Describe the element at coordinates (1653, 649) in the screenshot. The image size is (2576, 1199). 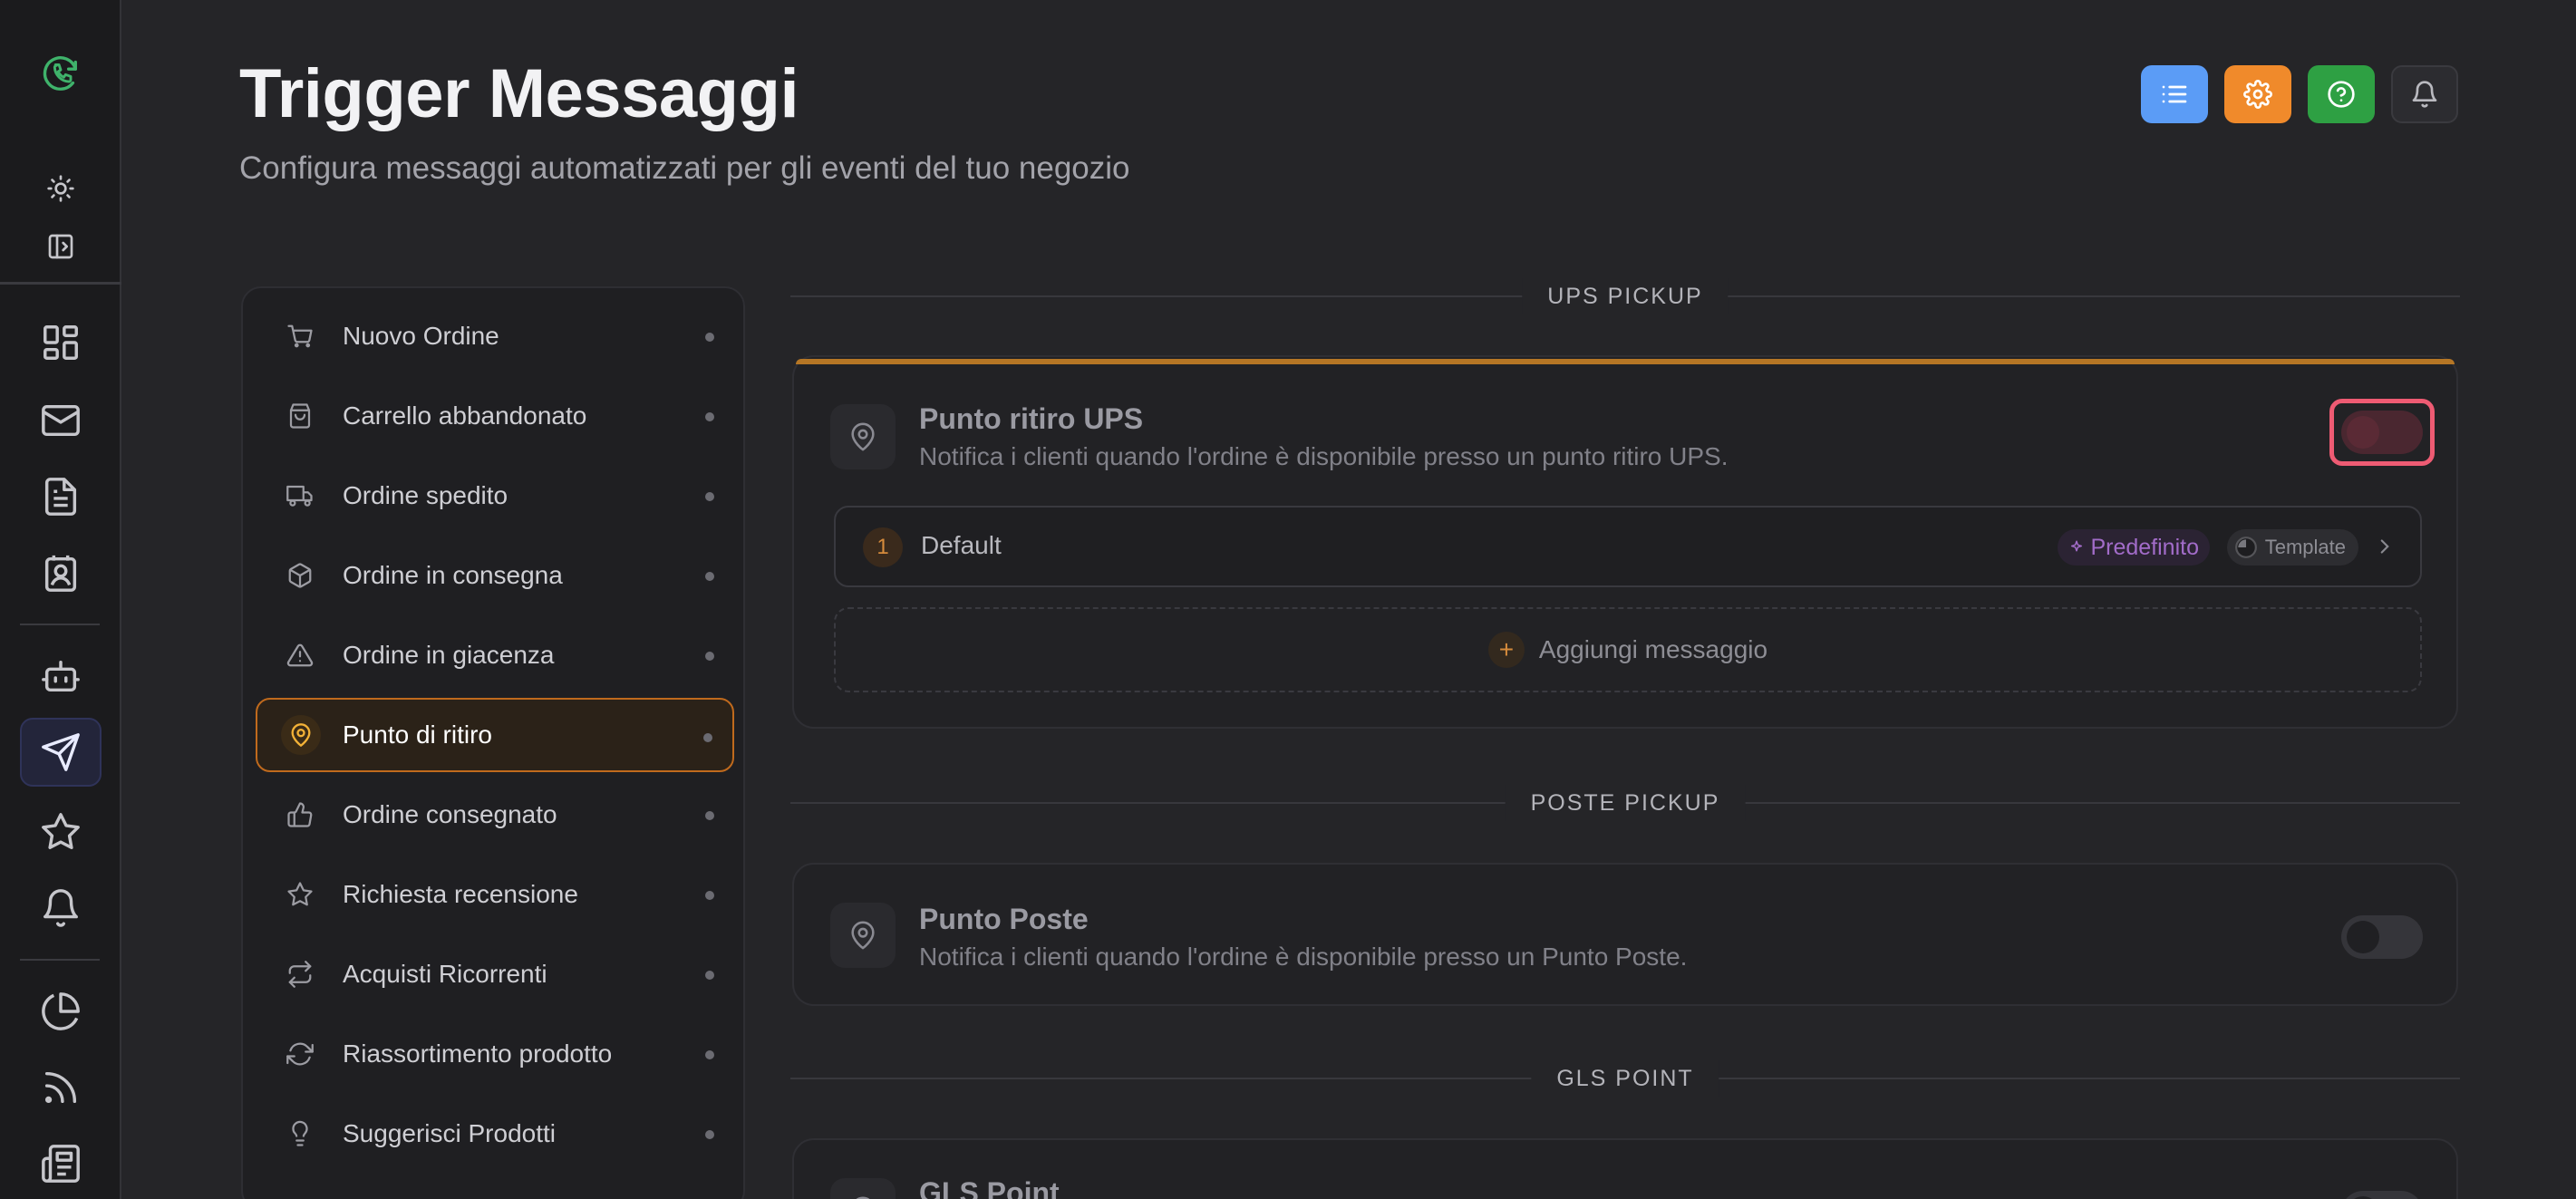
I see `add-message-label: Aggiungi messaggio` at that location.